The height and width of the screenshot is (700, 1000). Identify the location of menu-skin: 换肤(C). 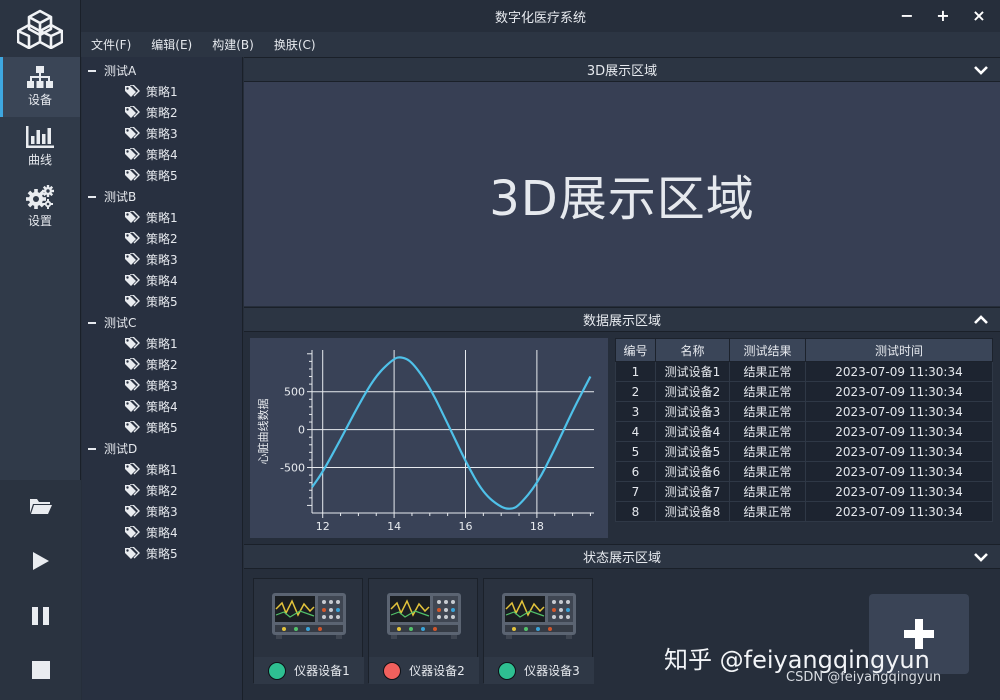
(300, 44).